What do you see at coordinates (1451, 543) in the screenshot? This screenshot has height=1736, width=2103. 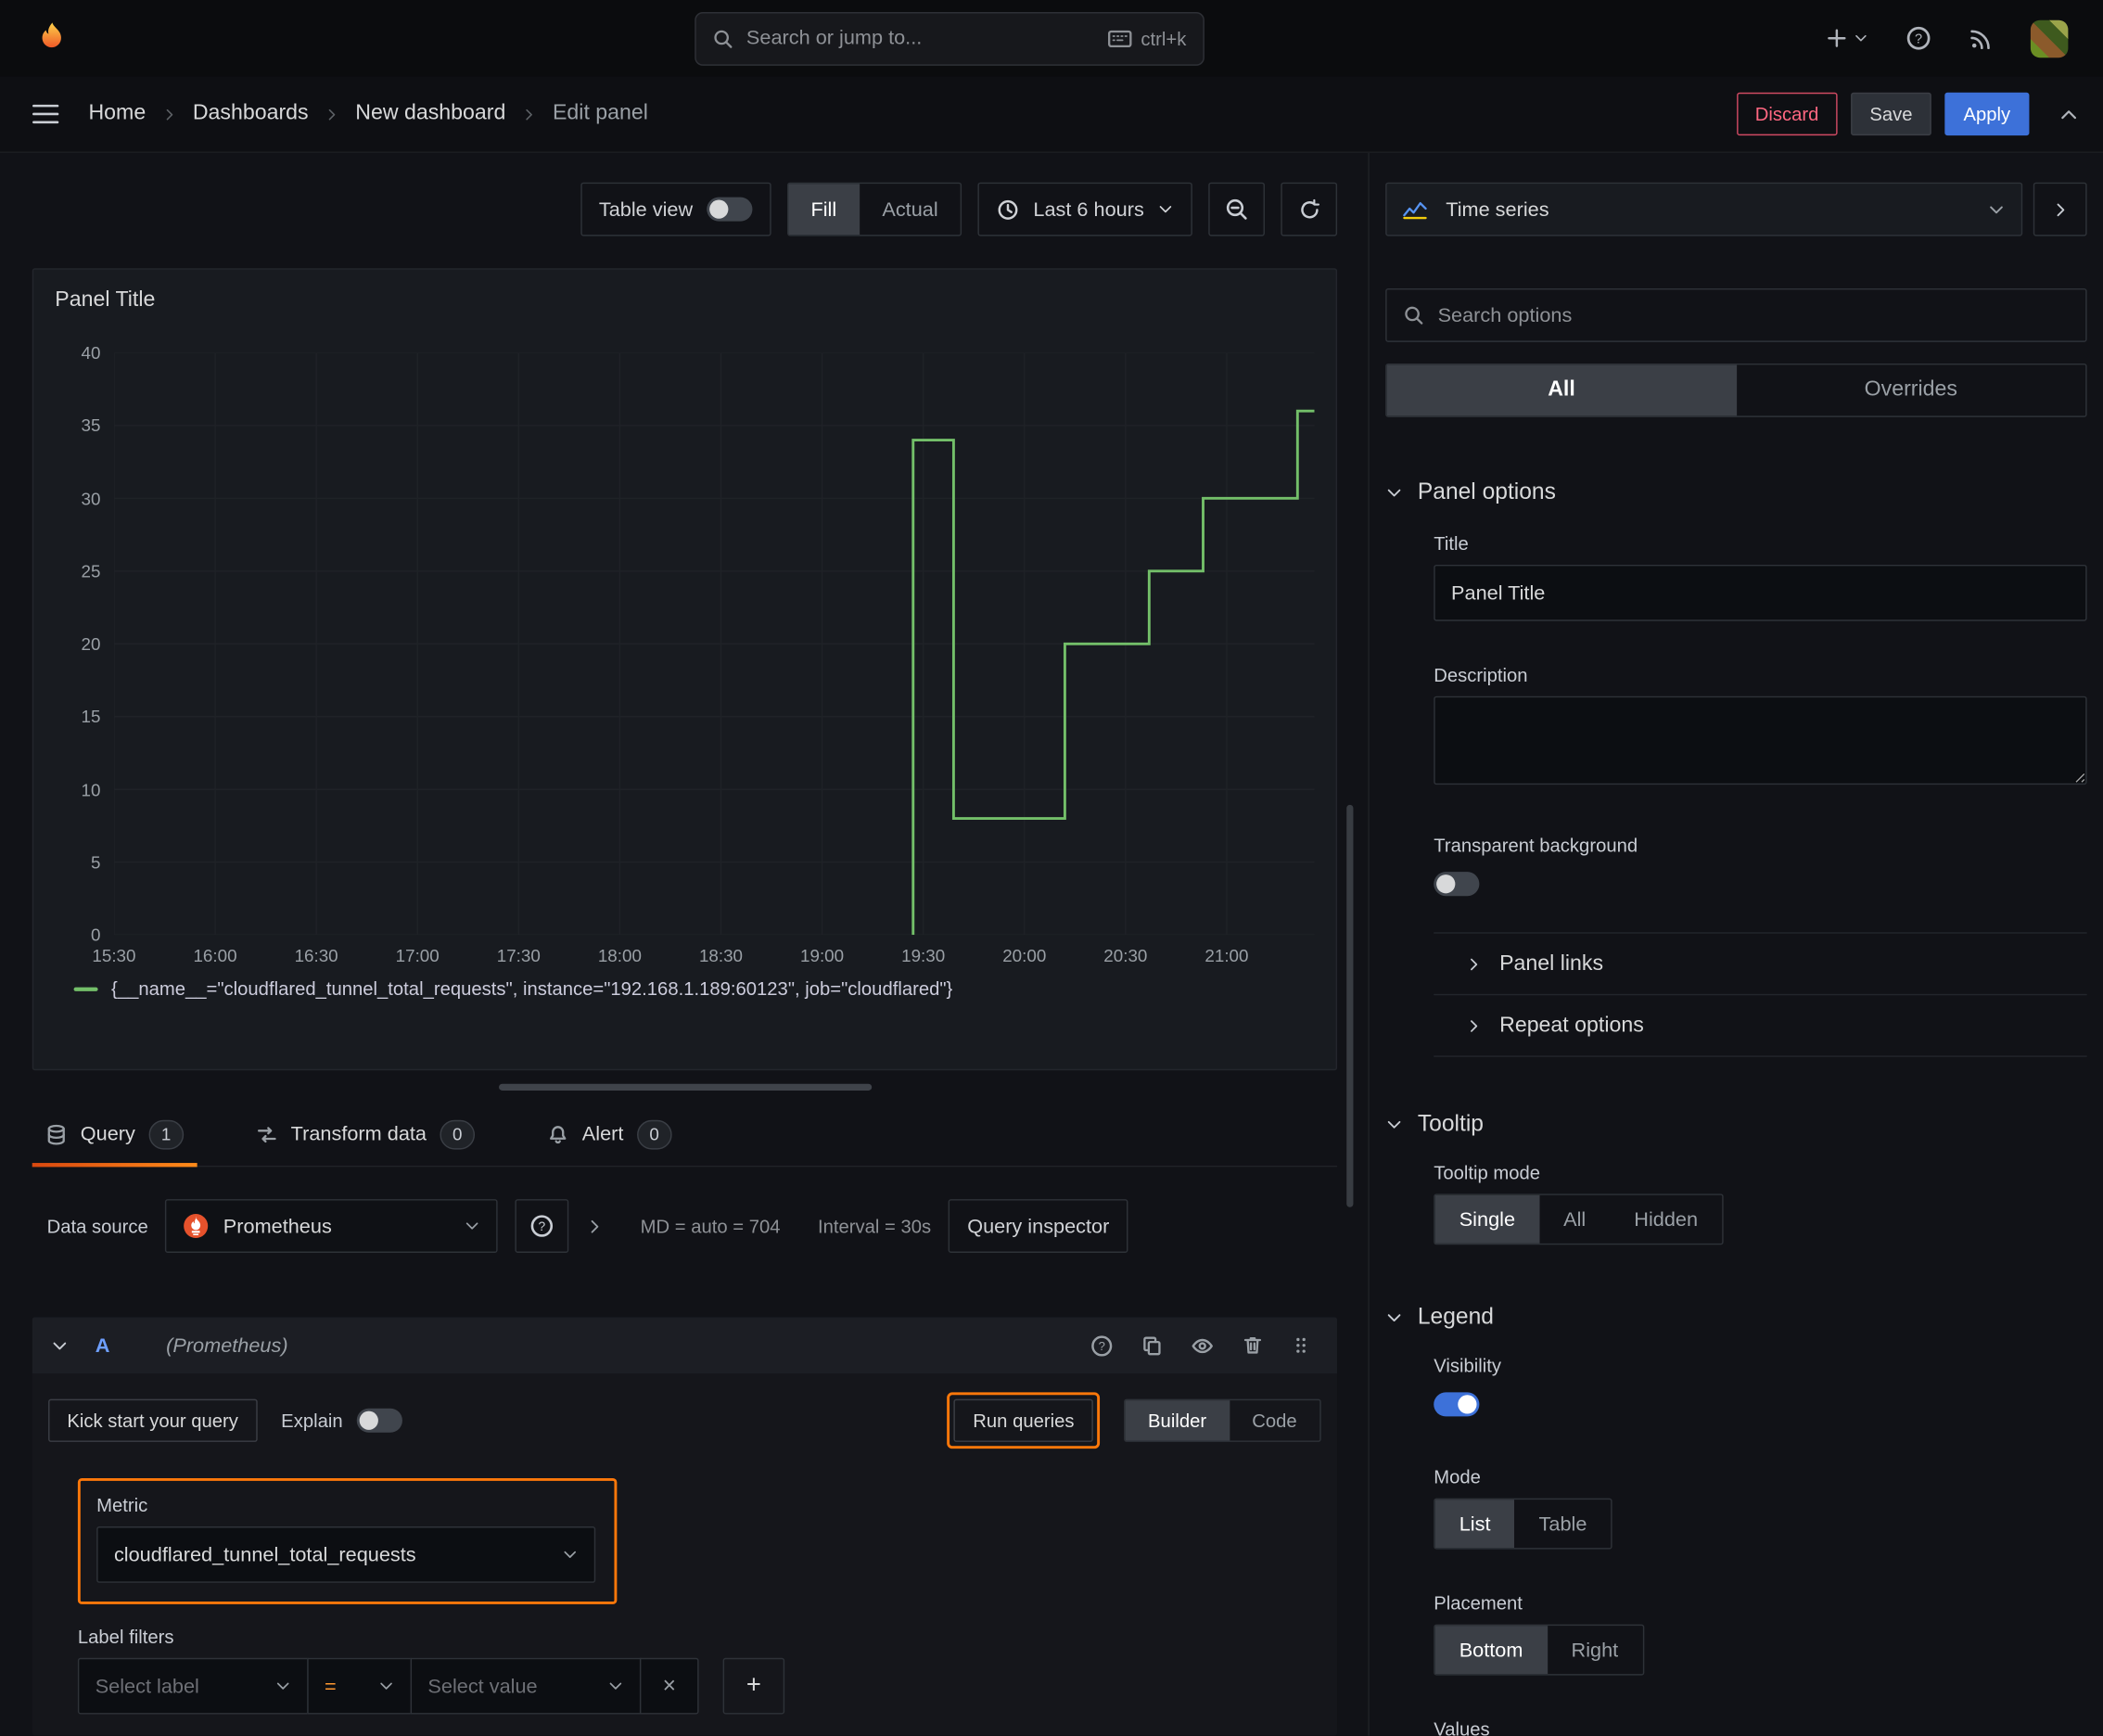 I see `title-field-label: Title` at bounding box center [1451, 543].